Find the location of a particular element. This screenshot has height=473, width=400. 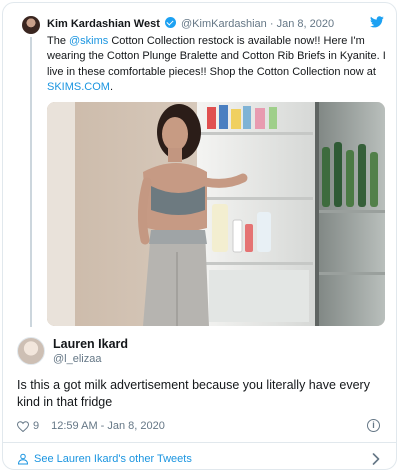

author-avatar is located at coordinates (31, 25).